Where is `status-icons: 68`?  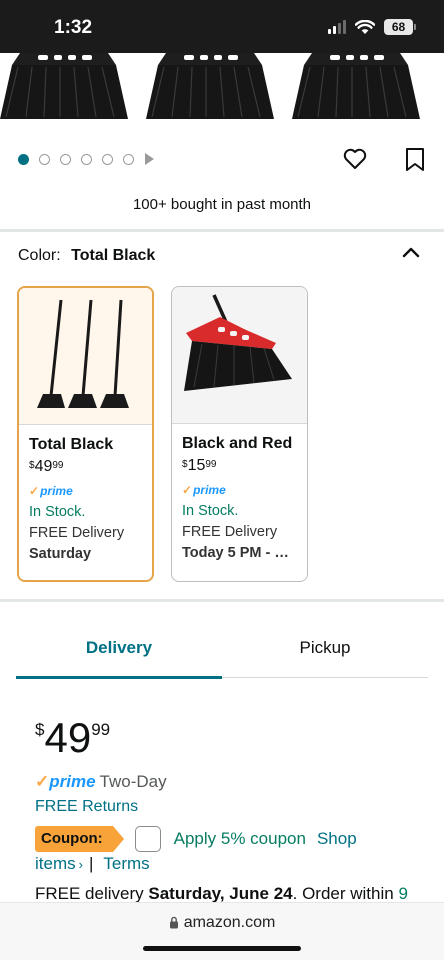 status-icons: 68 is located at coordinates (372, 27).